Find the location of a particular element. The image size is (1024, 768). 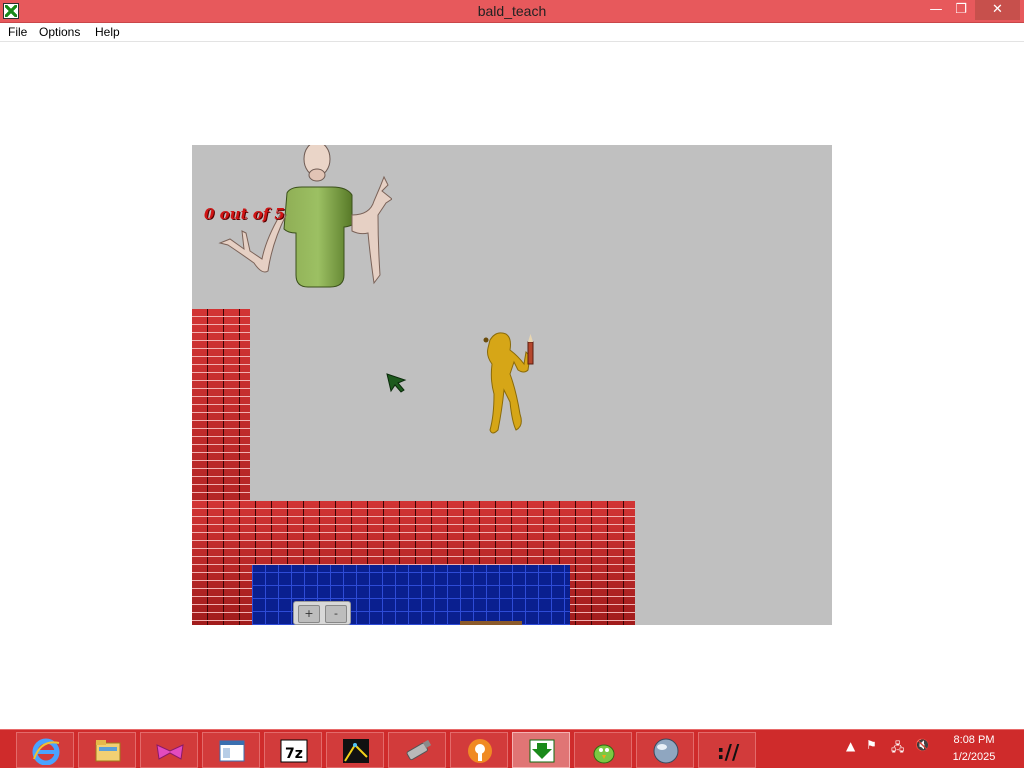

door is located at coordinates (491, 623).